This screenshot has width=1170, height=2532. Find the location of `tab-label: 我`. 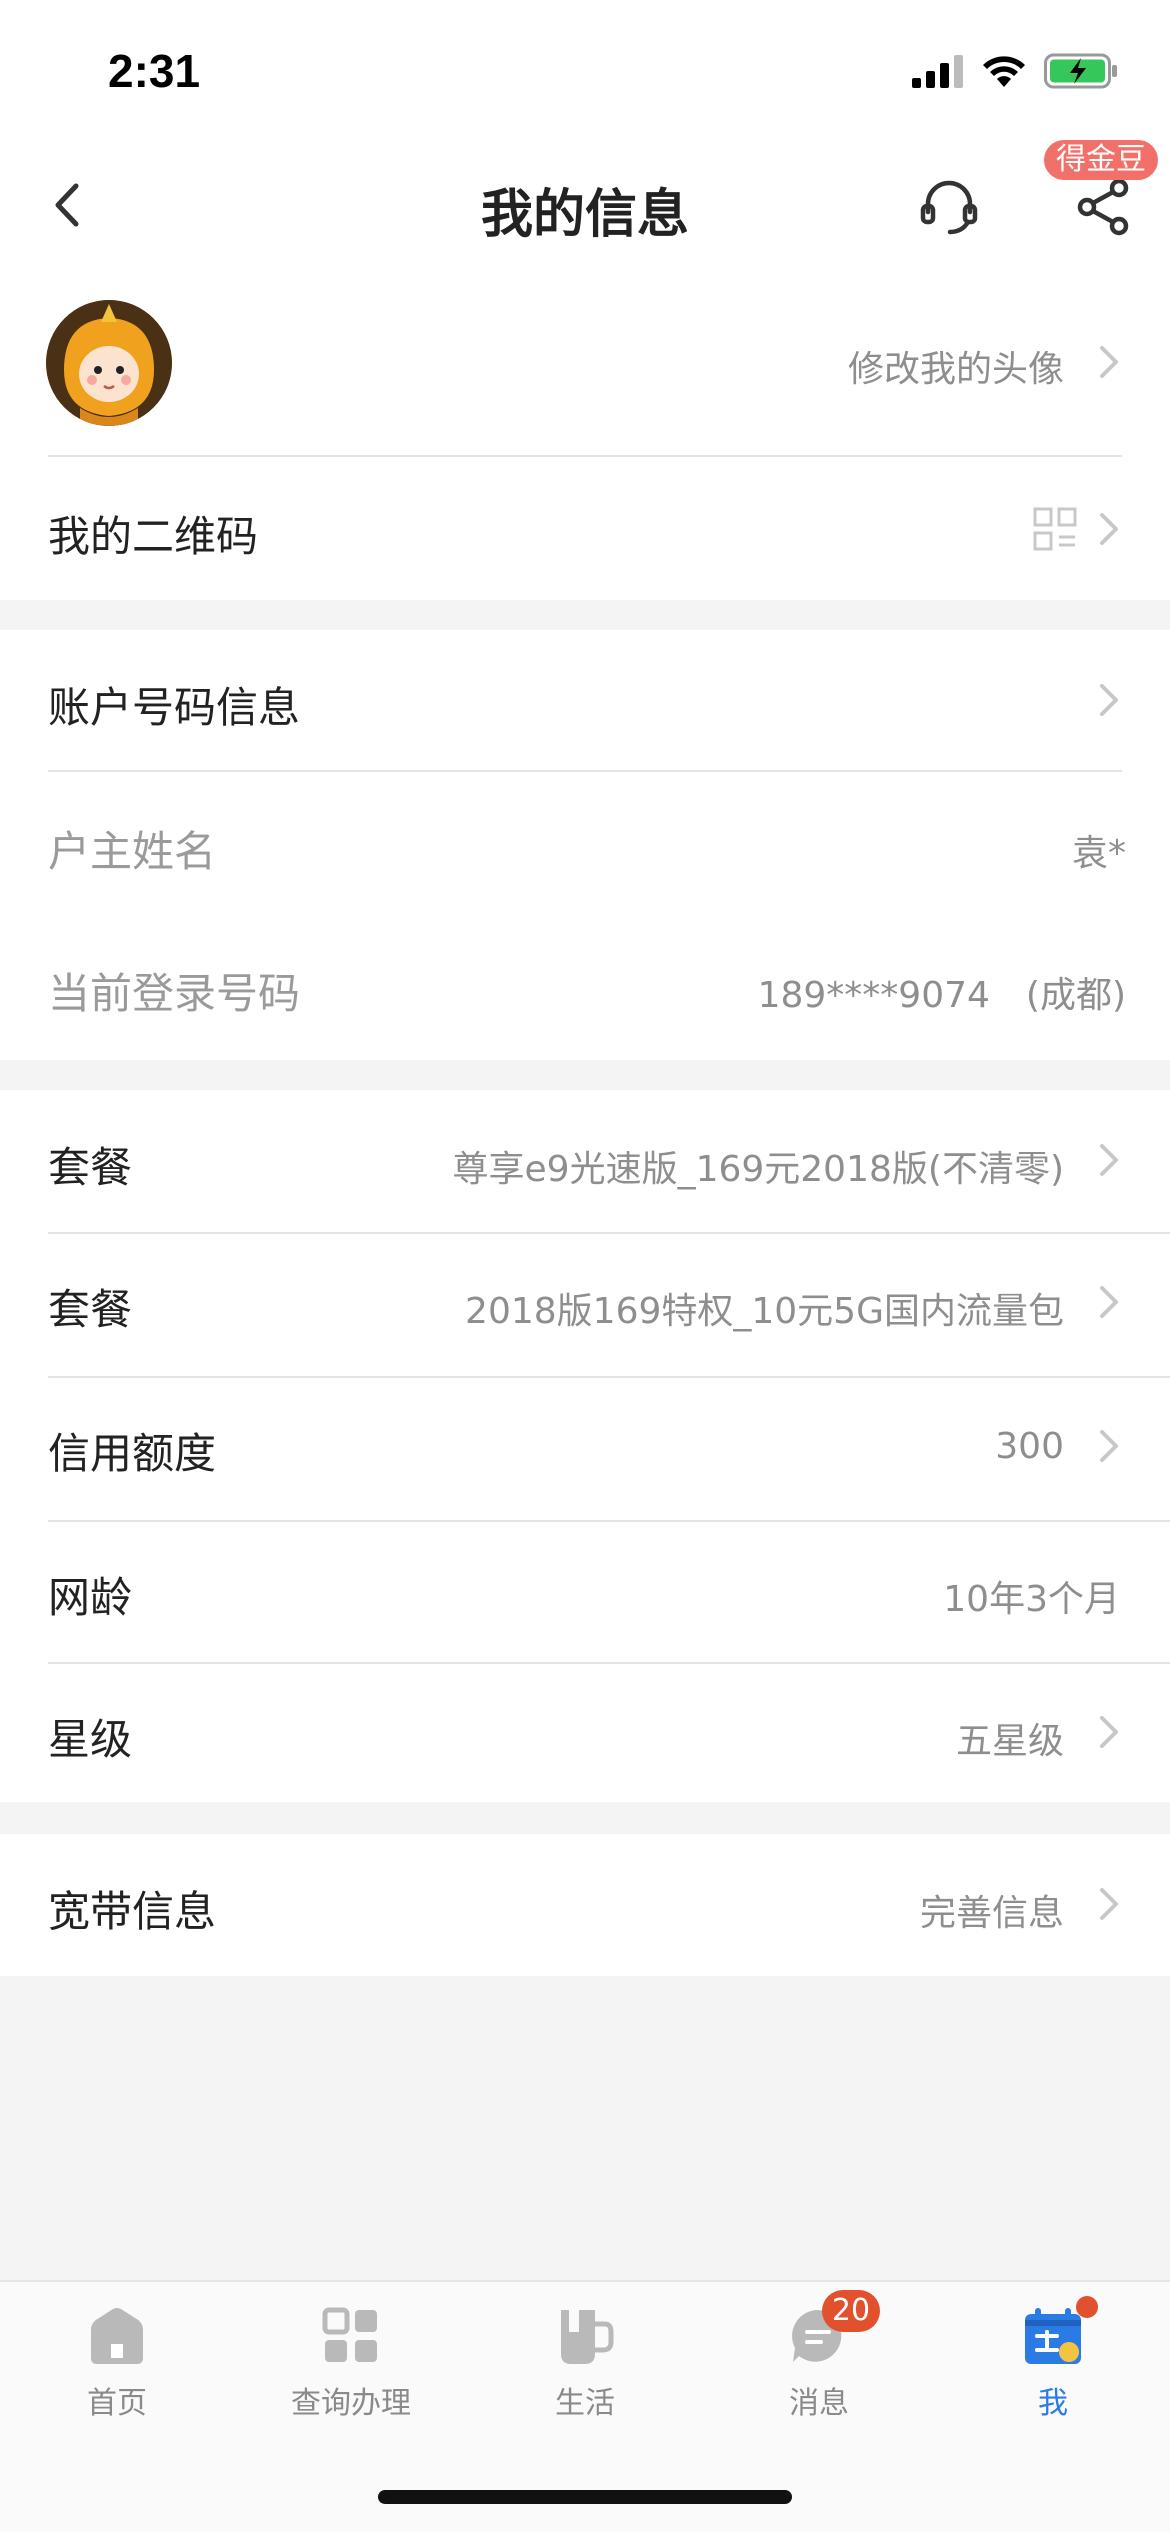

tab-label: 我 is located at coordinates (1053, 2403).